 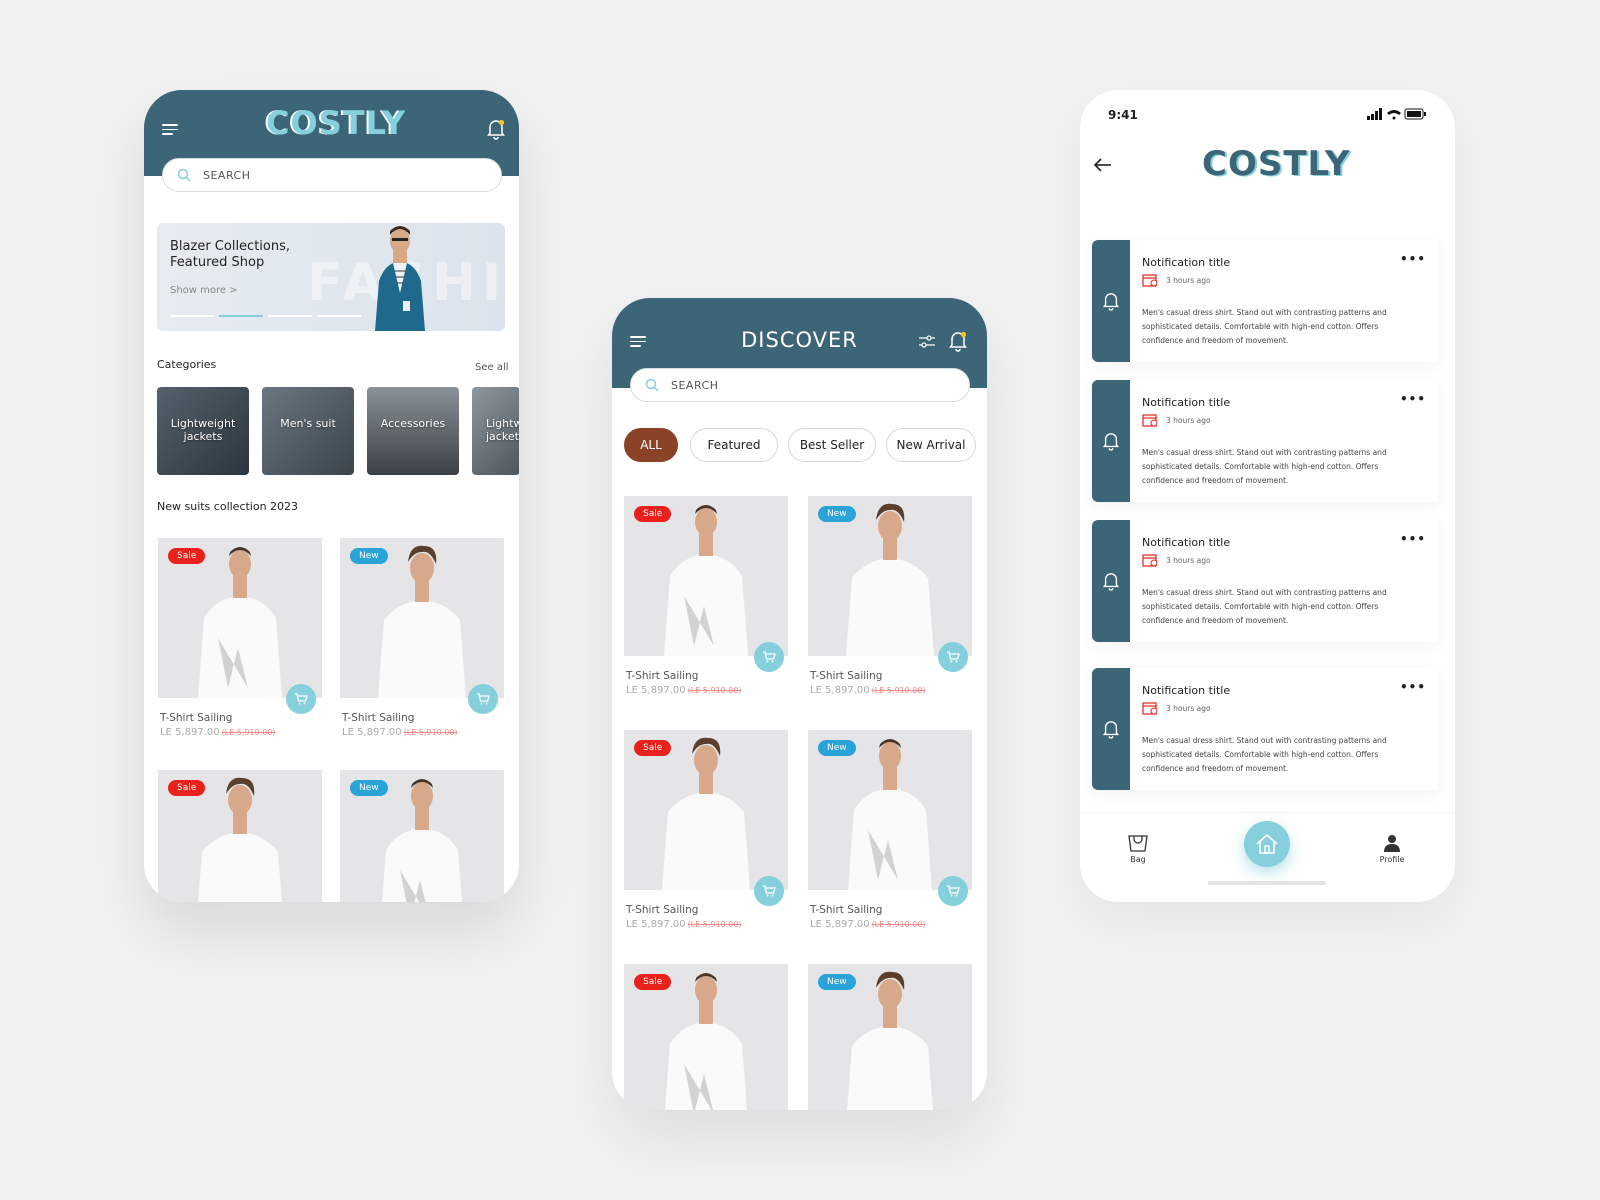 What do you see at coordinates (230, 254) in the screenshot?
I see `banner-title: Blazer Collections, Featured Shop` at bounding box center [230, 254].